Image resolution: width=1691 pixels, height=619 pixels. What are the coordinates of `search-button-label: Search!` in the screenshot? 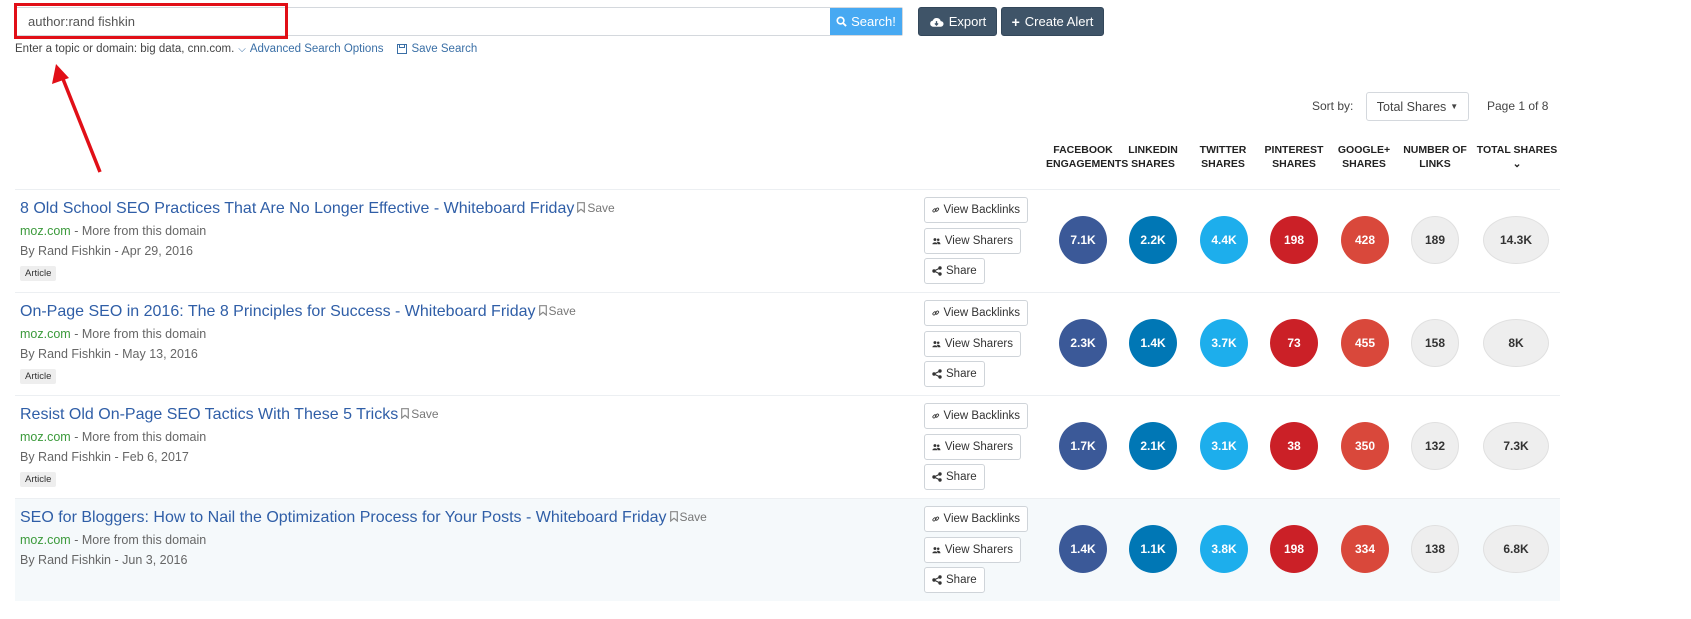 It's located at (873, 21).